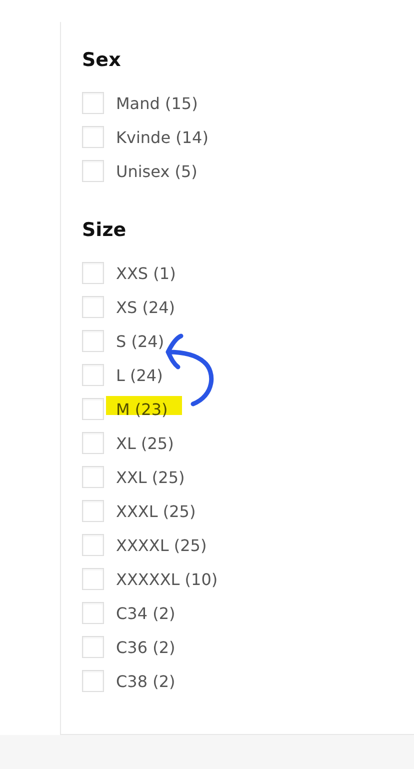 The width and height of the screenshot is (414, 769). What do you see at coordinates (156, 511) in the screenshot?
I see `option-label: XXXL (25)` at bounding box center [156, 511].